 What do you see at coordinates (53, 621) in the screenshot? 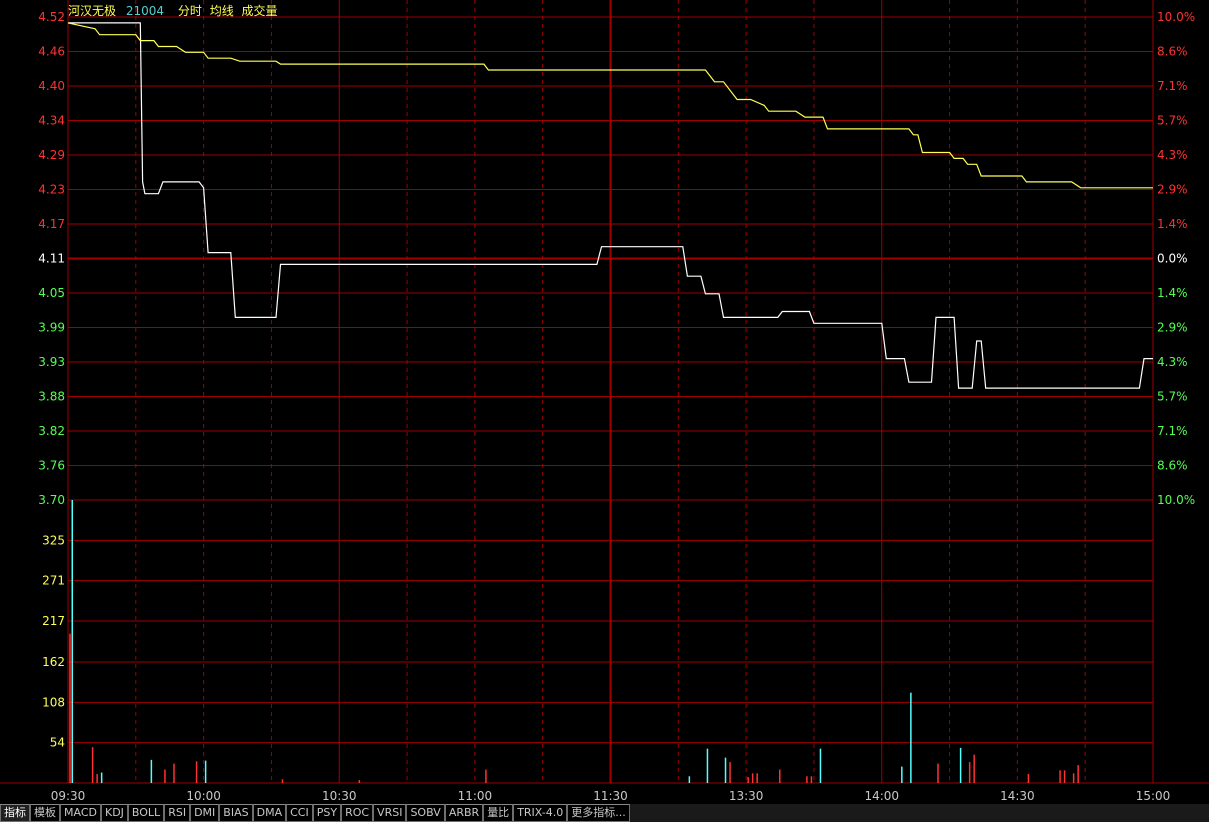
I see `volume-tick-label: 217` at bounding box center [53, 621].